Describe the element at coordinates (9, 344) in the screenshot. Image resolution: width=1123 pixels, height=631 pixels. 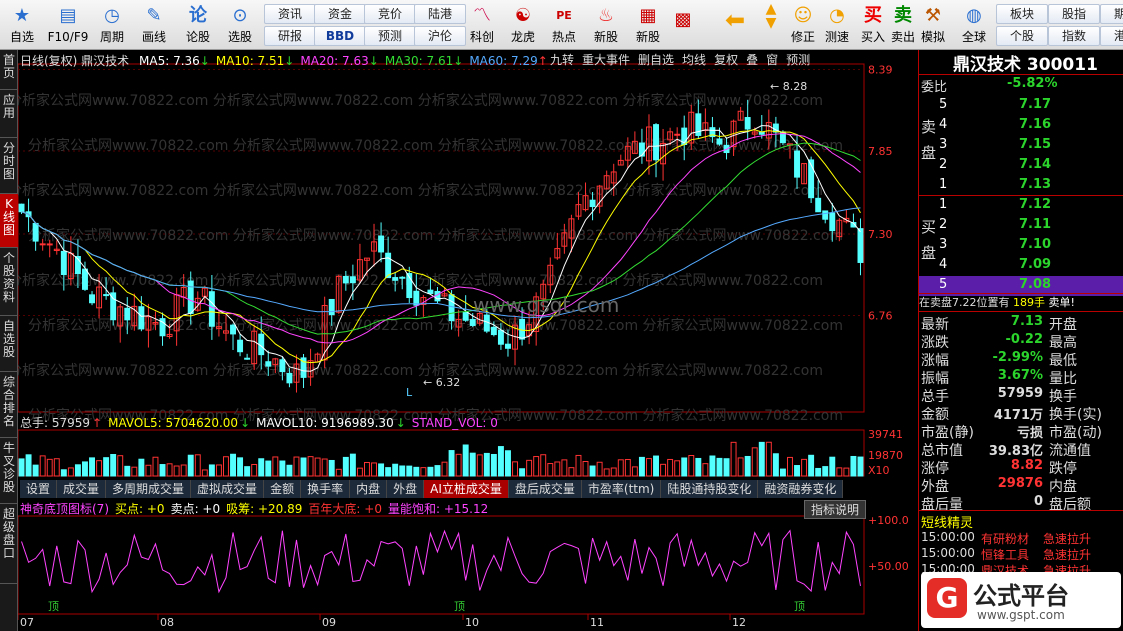
I see `sidenav-watchlist: 自选股` at that location.